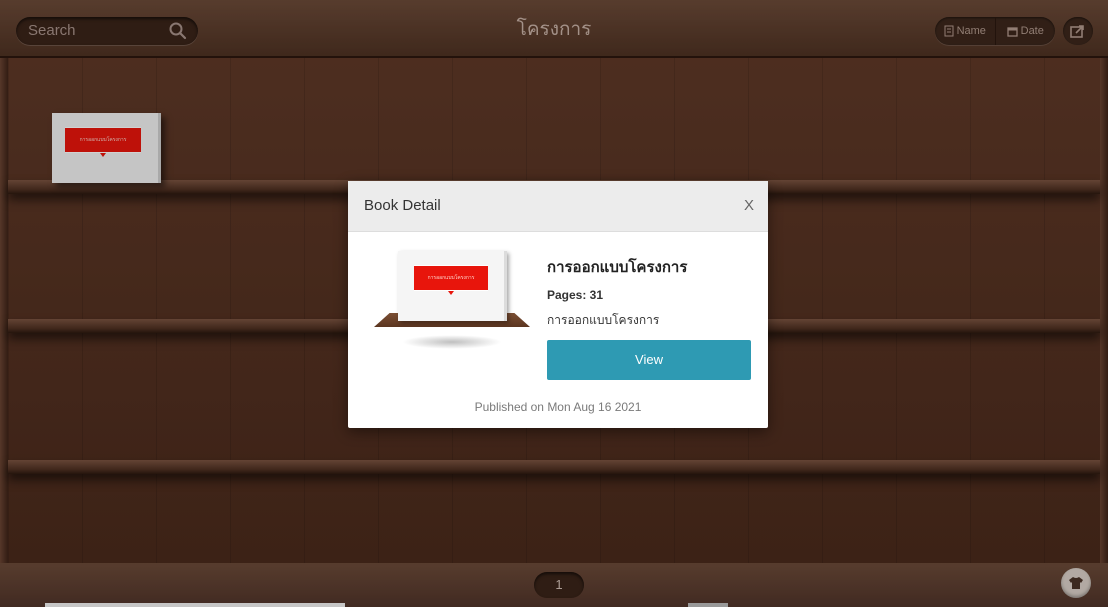 This screenshot has width=1108, height=607. What do you see at coordinates (558, 407) in the screenshot?
I see `published-date: Published on Mon Aug 16 2021` at bounding box center [558, 407].